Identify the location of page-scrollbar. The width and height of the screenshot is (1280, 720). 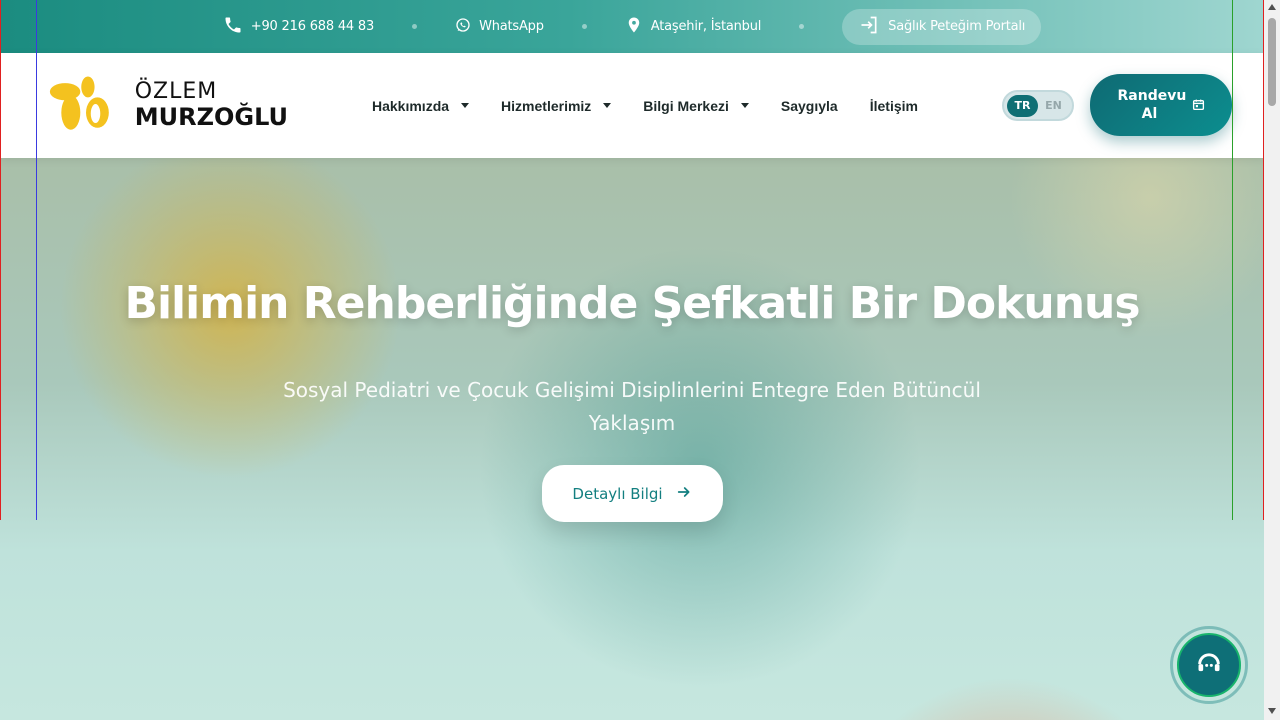
(1272, 360).